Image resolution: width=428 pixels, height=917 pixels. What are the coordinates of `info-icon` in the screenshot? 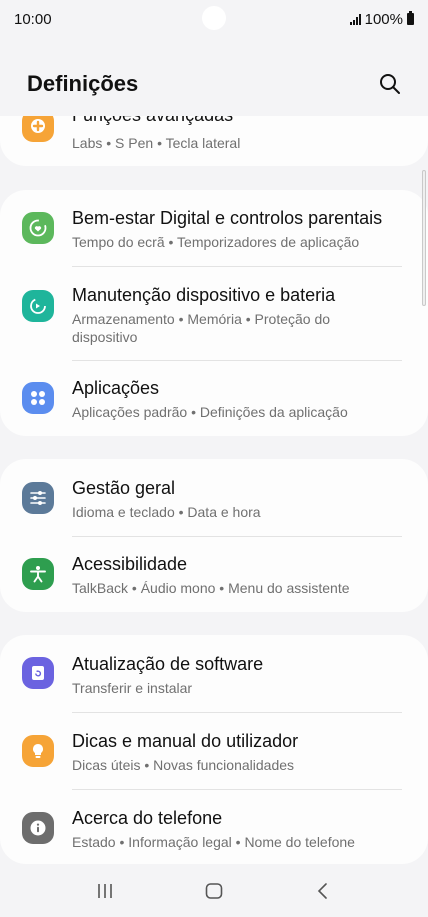 It's located at (38, 828).